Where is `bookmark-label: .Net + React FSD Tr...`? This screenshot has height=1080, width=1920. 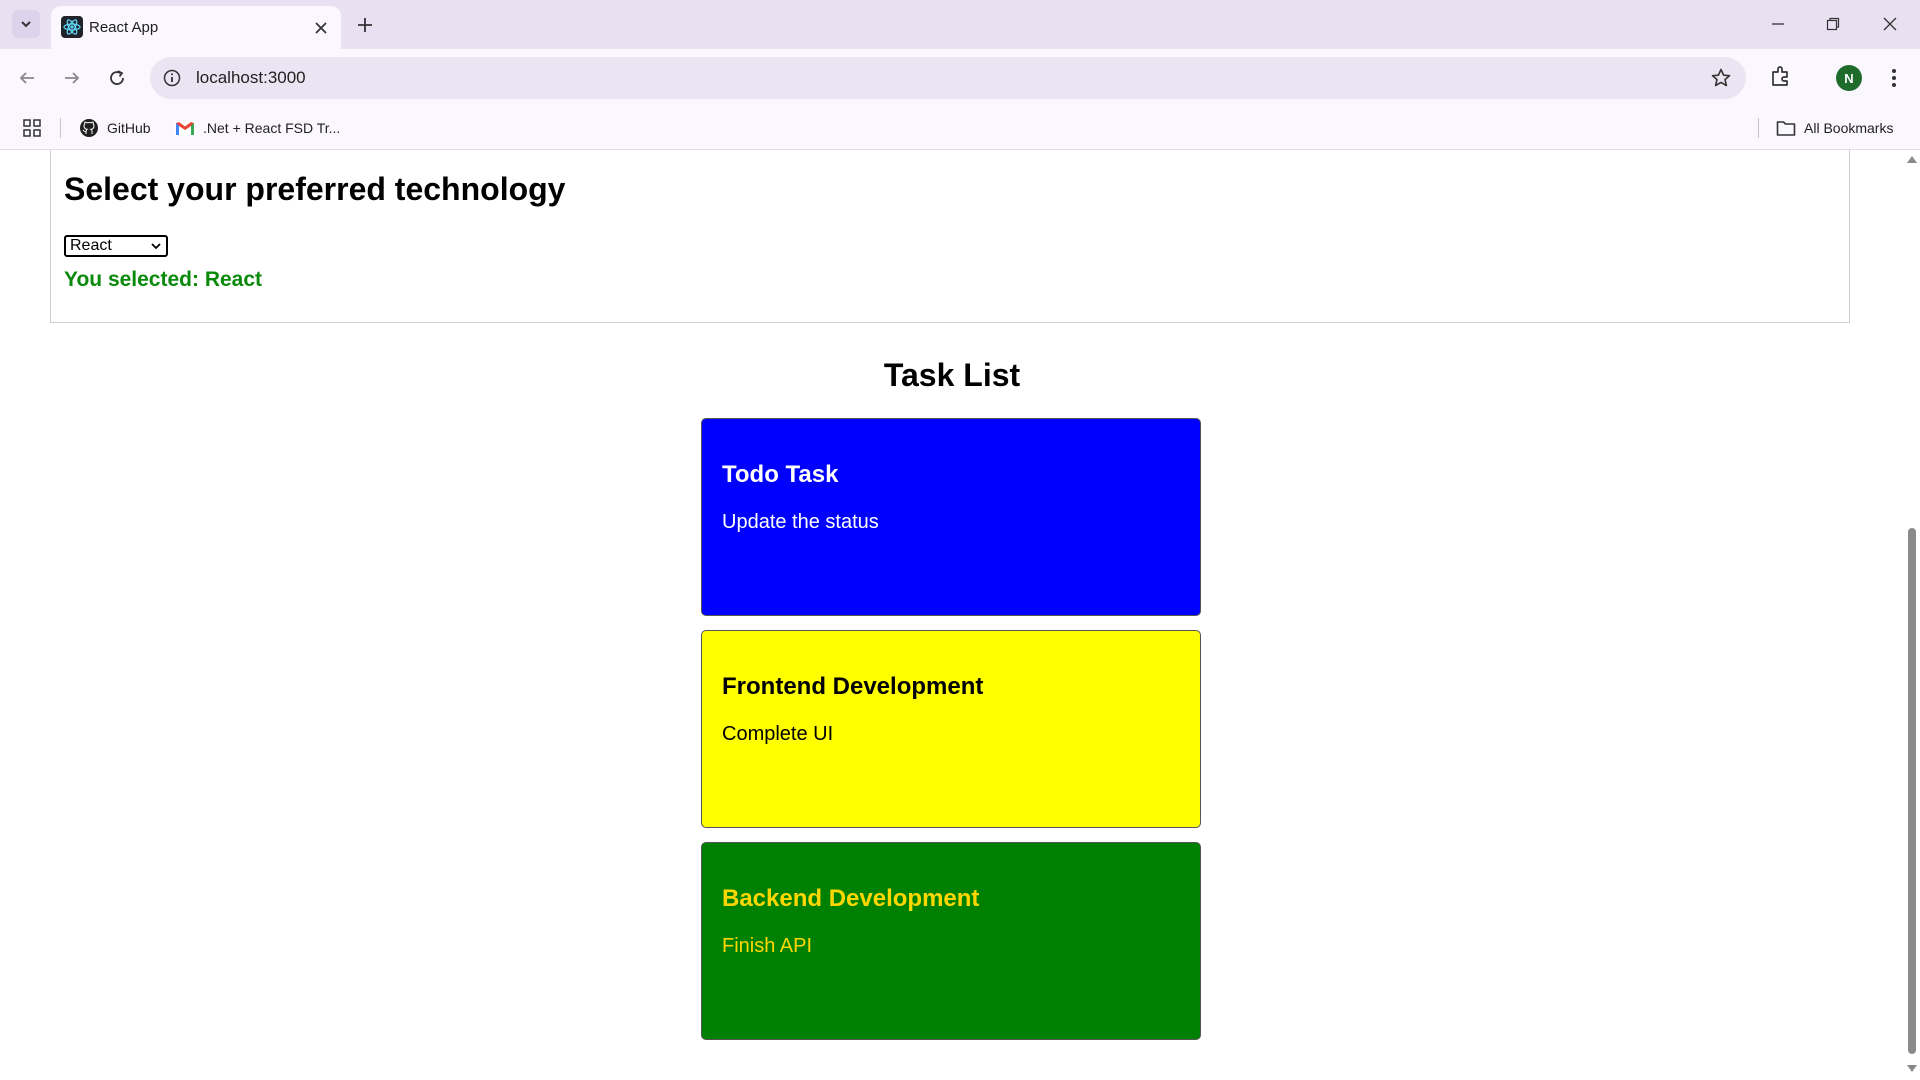
bookmark-label: .Net + React FSD Tr... is located at coordinates (272, 128).